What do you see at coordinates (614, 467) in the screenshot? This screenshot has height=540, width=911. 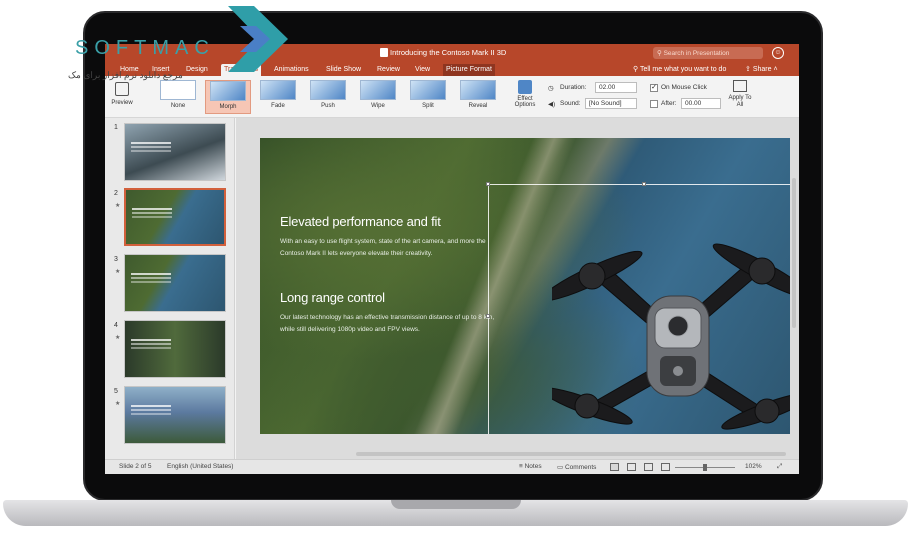 I see `normal-view-icon` at bounding box center [614, 467].